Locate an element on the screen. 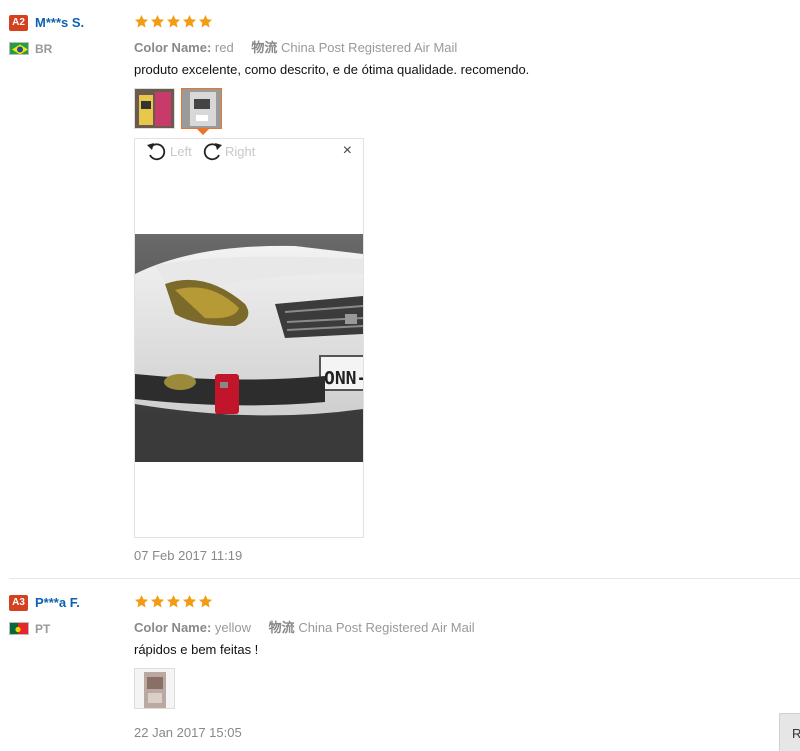 The height and width of the screenshot is (751, 800). review-date: 22 Jan 2017 15:05 is located at coordinates (188, 732).